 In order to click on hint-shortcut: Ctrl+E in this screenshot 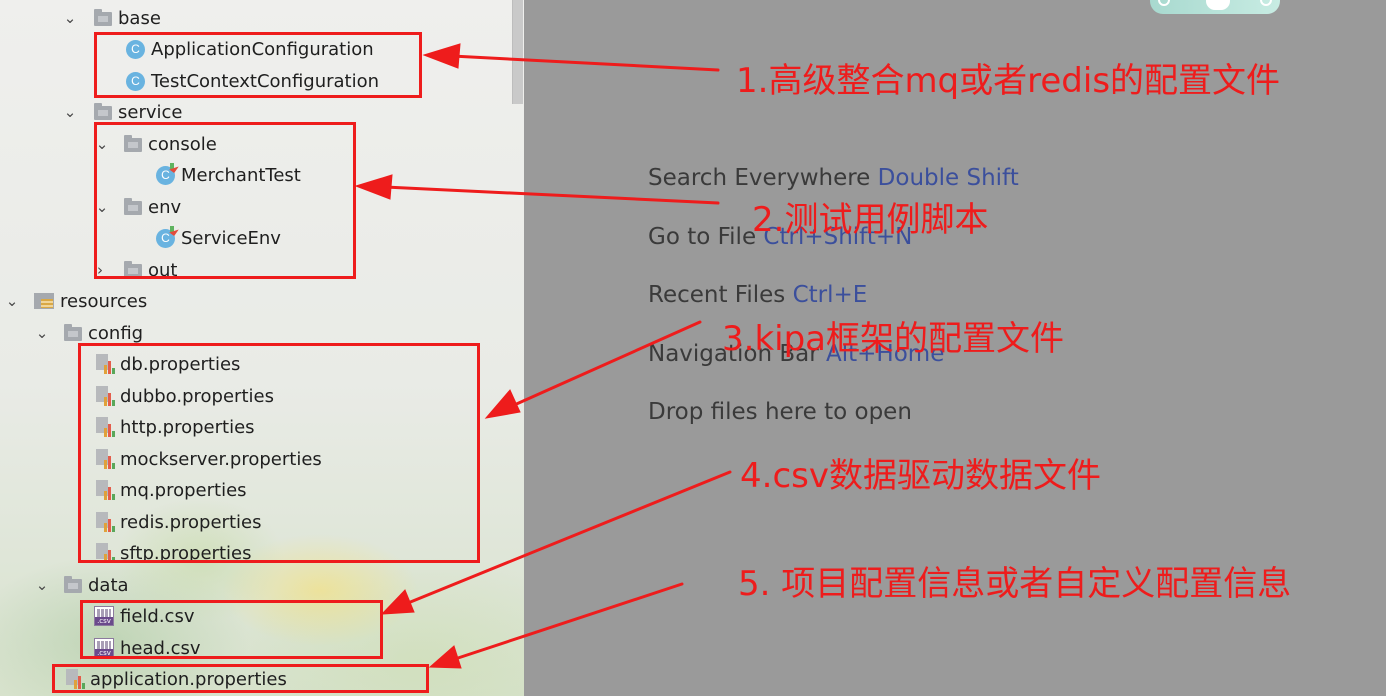, I will do `click(830, 295)`.